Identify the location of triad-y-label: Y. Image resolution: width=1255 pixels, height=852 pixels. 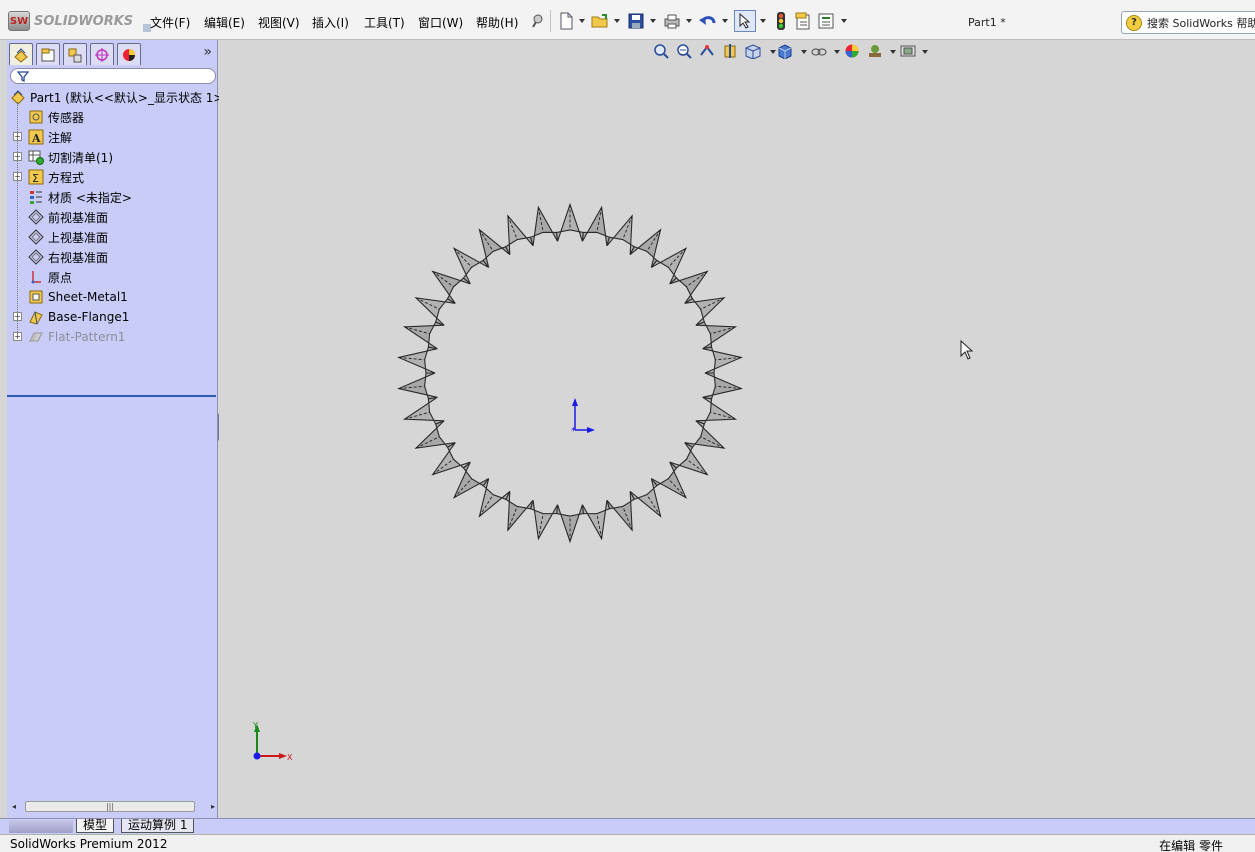
(255, 725).